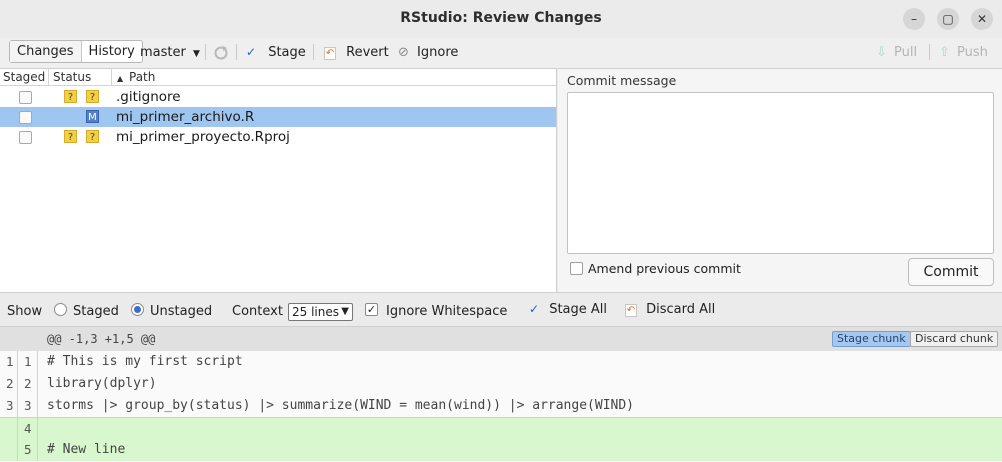 The image size is (1002, 462). What do you see at coordinates (112, 51) in the screenshot?
I see `tab-history: History` at bounding box center [112, 51].